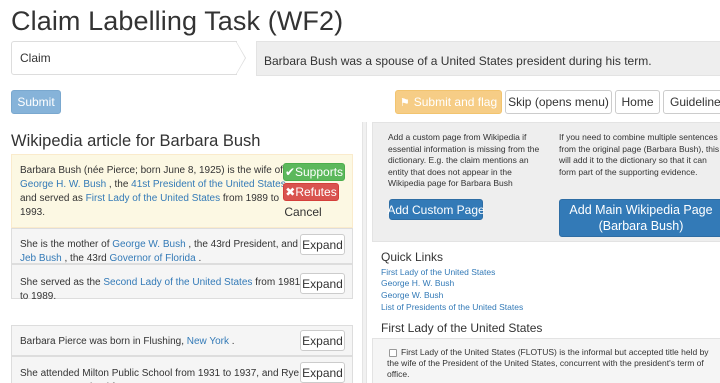 The height and width of the screenshot is (383, 720). Describe the element at coordinates (438, 272) in the screenshot. I see `quick-link: First Lady of the United States` at that location.